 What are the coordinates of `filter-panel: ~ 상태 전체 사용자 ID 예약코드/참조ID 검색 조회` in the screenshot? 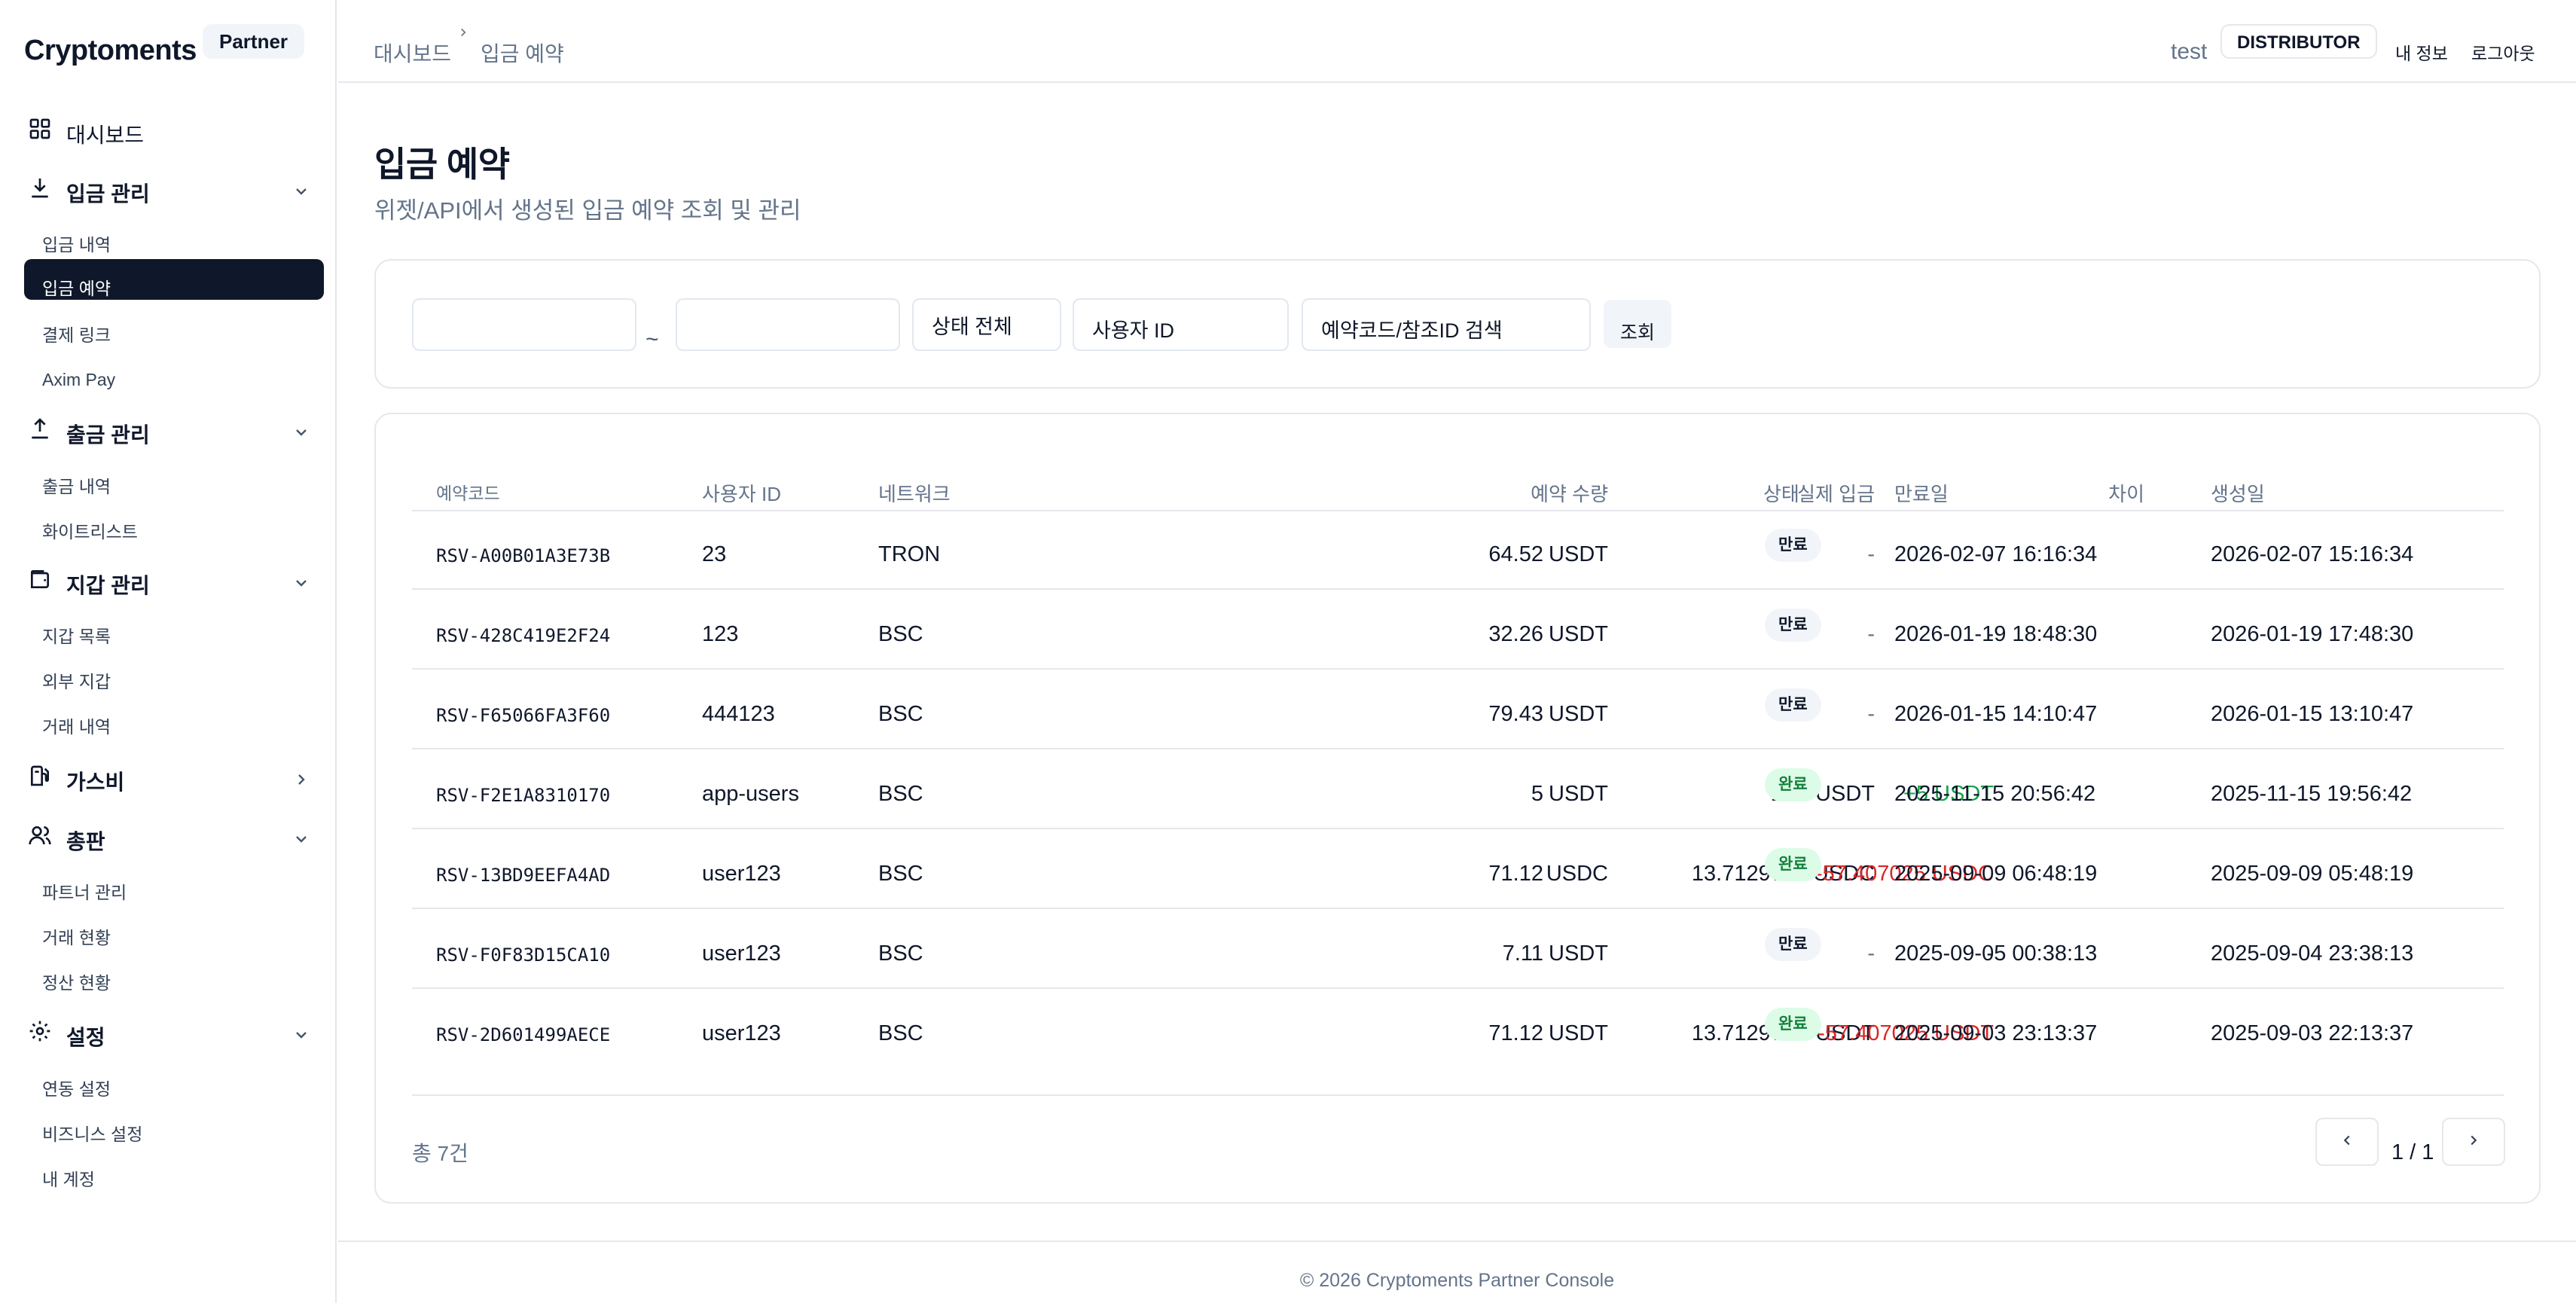 It's located at (1457, 324).